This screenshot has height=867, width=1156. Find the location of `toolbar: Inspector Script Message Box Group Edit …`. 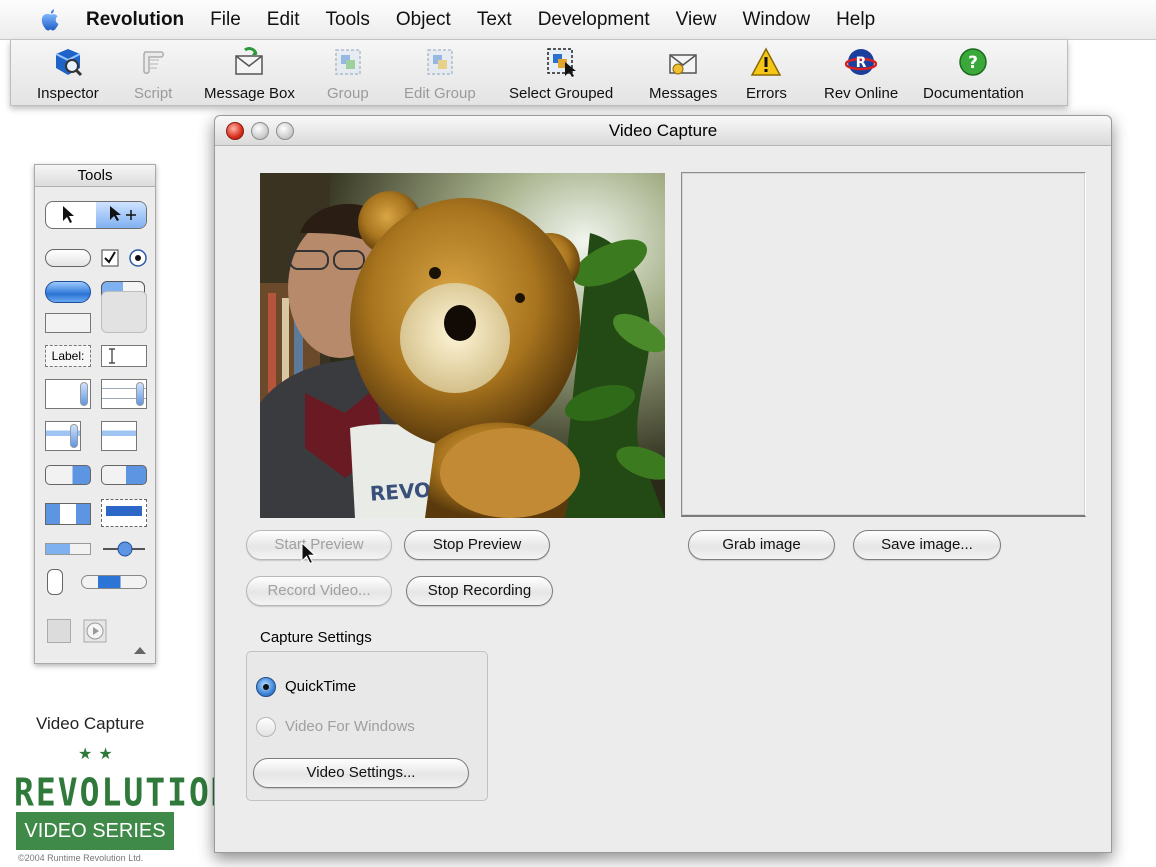

toolbar: Inspector Script Message Box Group Edit … is located at coordinates (539, 73).